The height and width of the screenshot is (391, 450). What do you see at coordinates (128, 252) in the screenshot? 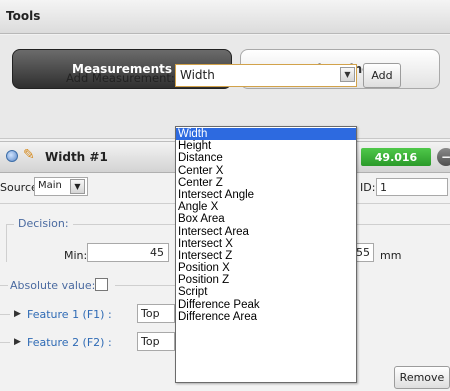
I see `min-field: 45` at bounding box center [128, 252].